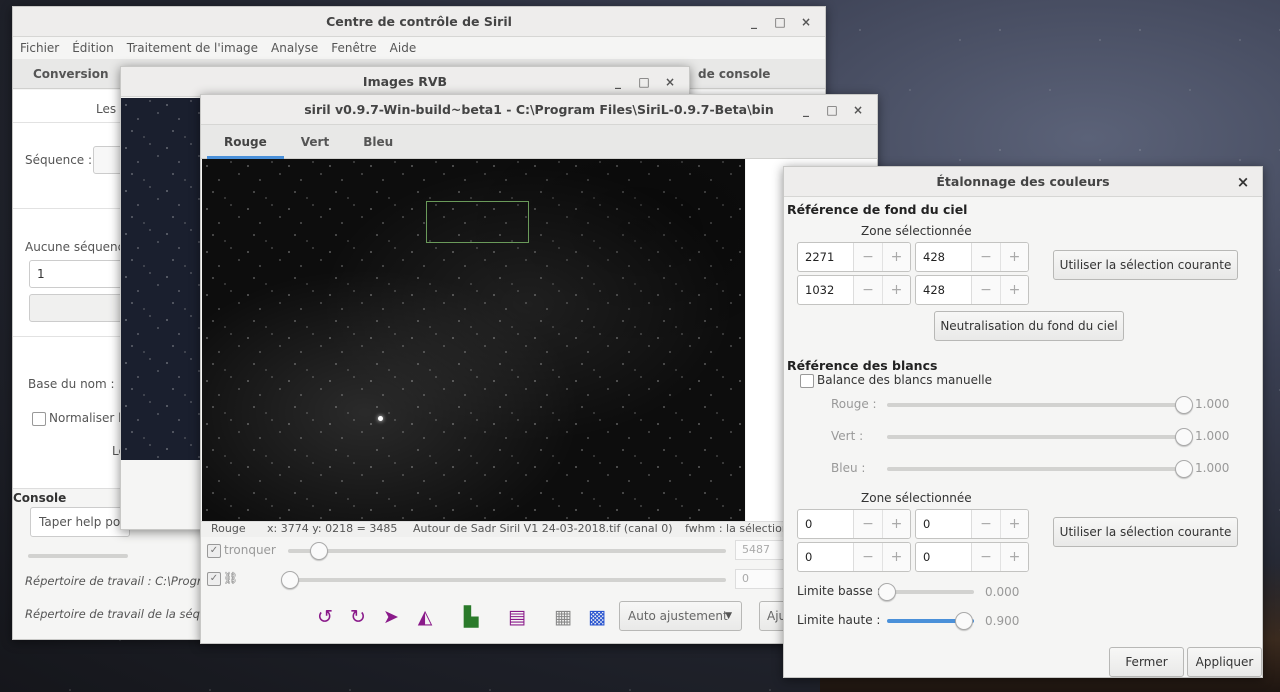 The image size is (1280, 692). Describe the element at coordinates (826, 524) in the screenshot. I see `white-x-value: 0` at that location.